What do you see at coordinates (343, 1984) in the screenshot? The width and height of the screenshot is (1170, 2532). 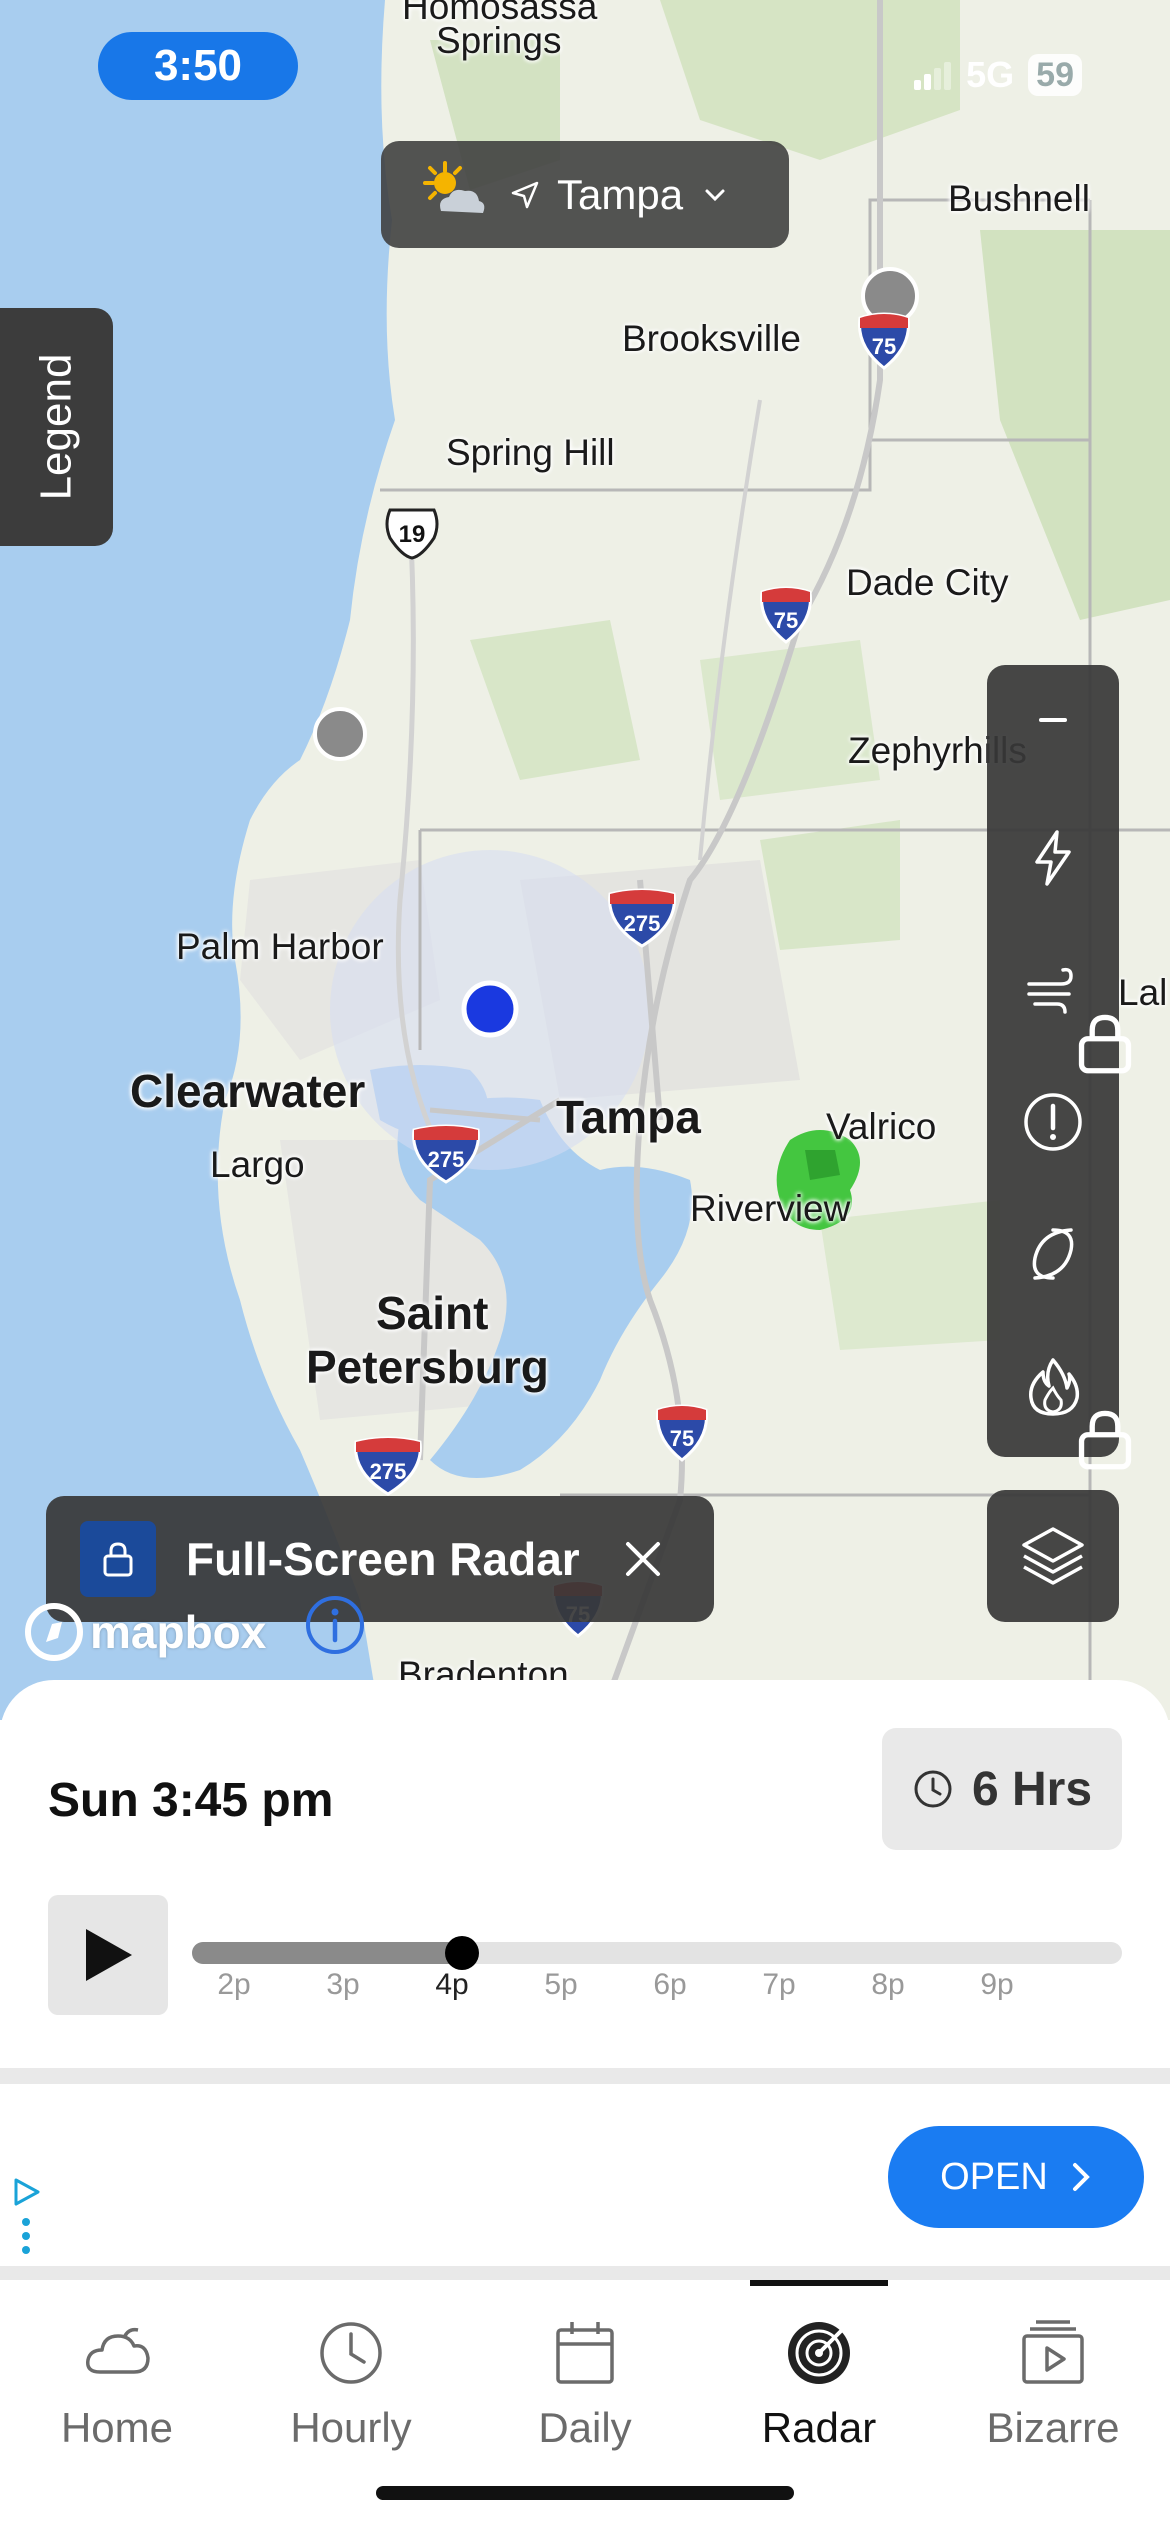 I see `timeline-tick: 3p` at bounding box center [343, 1984].